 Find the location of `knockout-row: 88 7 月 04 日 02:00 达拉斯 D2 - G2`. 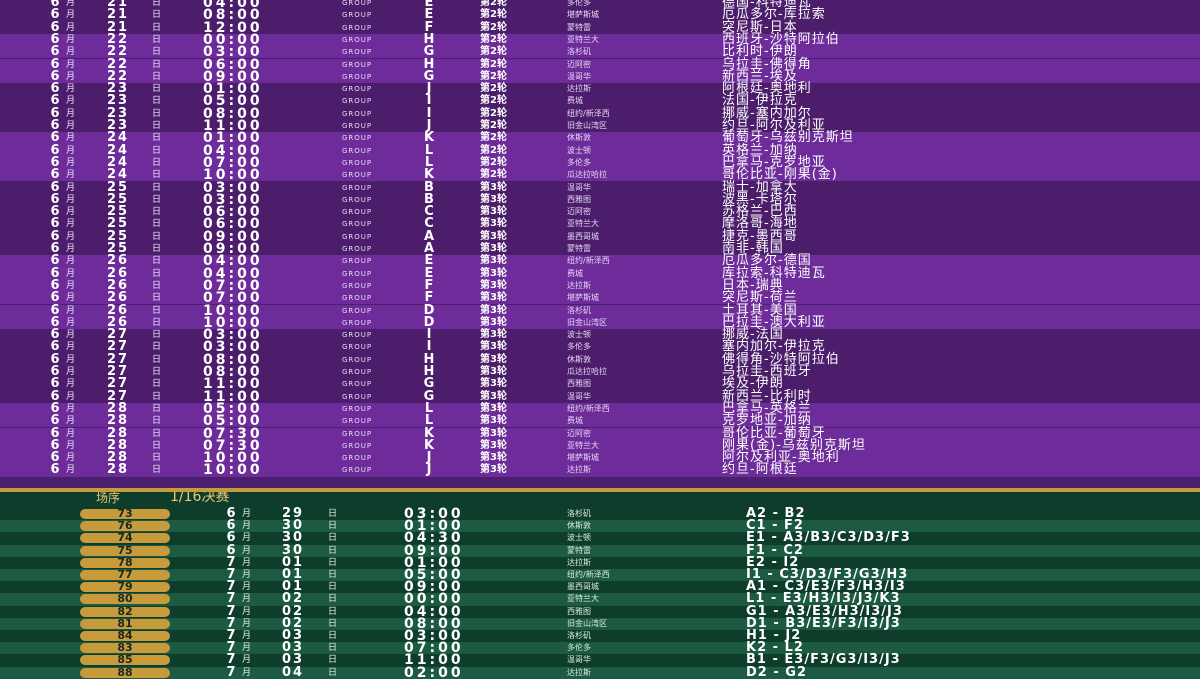

knockout-row: 88 7 月 04 日 02:00 达拉斯 D2 - G2 is located at coordinates (600, 671).